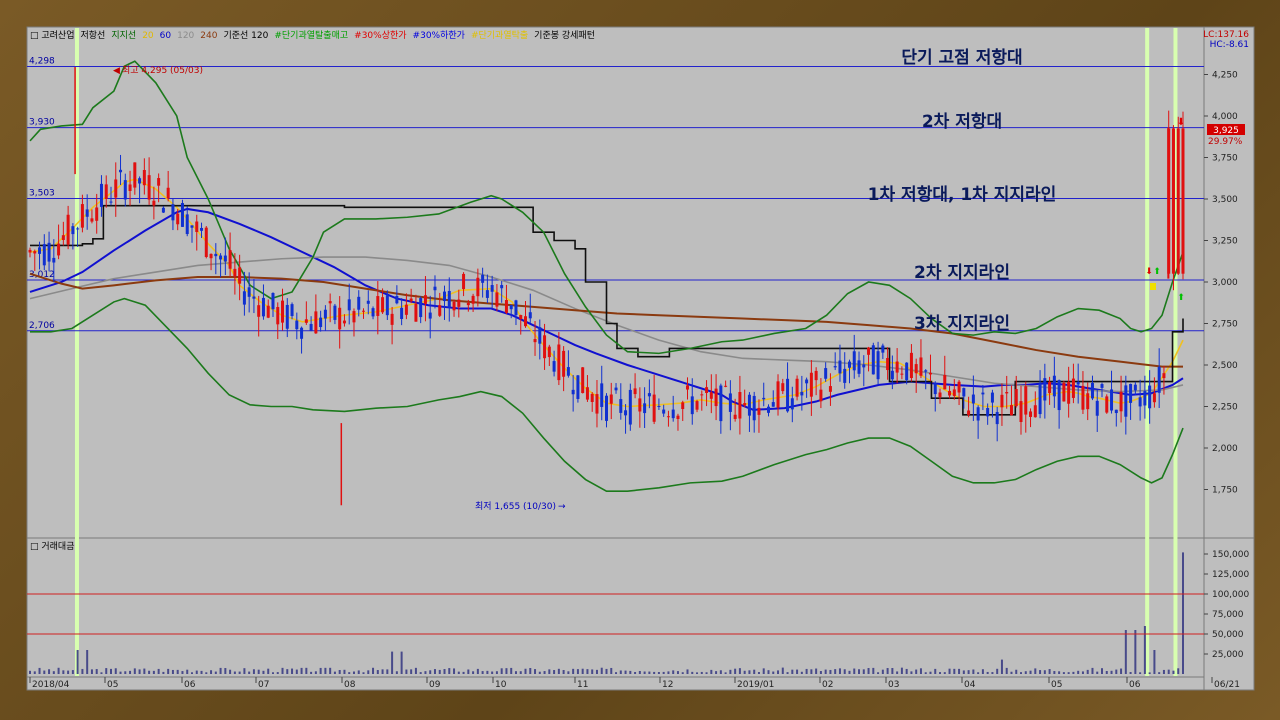  Describe the element at coordinates (1226, 35) in the screenshot. I see `lc-value: LC:137.16` at that location.